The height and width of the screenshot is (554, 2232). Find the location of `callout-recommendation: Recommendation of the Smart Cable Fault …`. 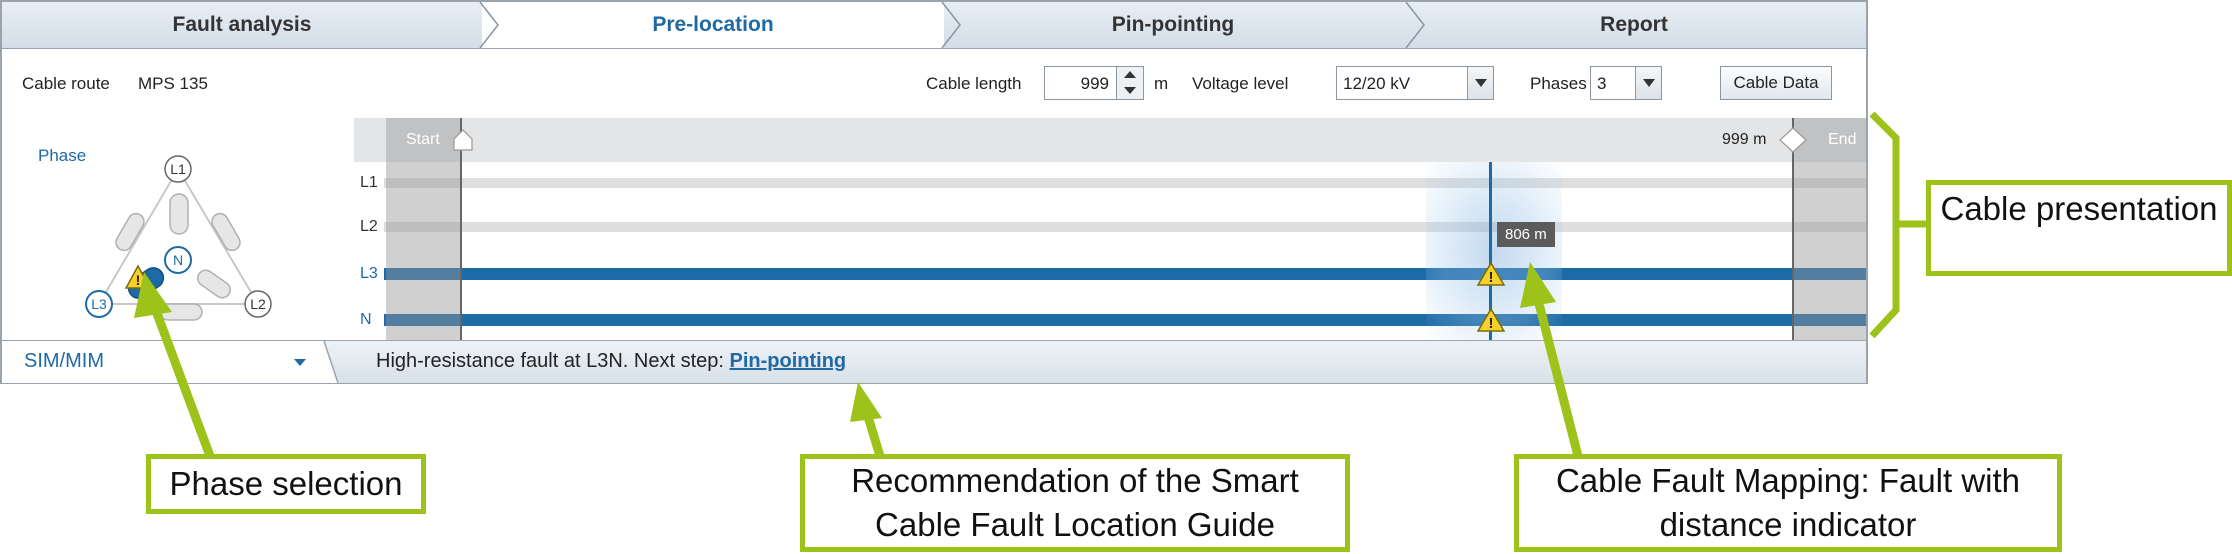

callout-recommendation: Recommendation of the Smart Cable Fault … is located at coordinates (1075, 503).